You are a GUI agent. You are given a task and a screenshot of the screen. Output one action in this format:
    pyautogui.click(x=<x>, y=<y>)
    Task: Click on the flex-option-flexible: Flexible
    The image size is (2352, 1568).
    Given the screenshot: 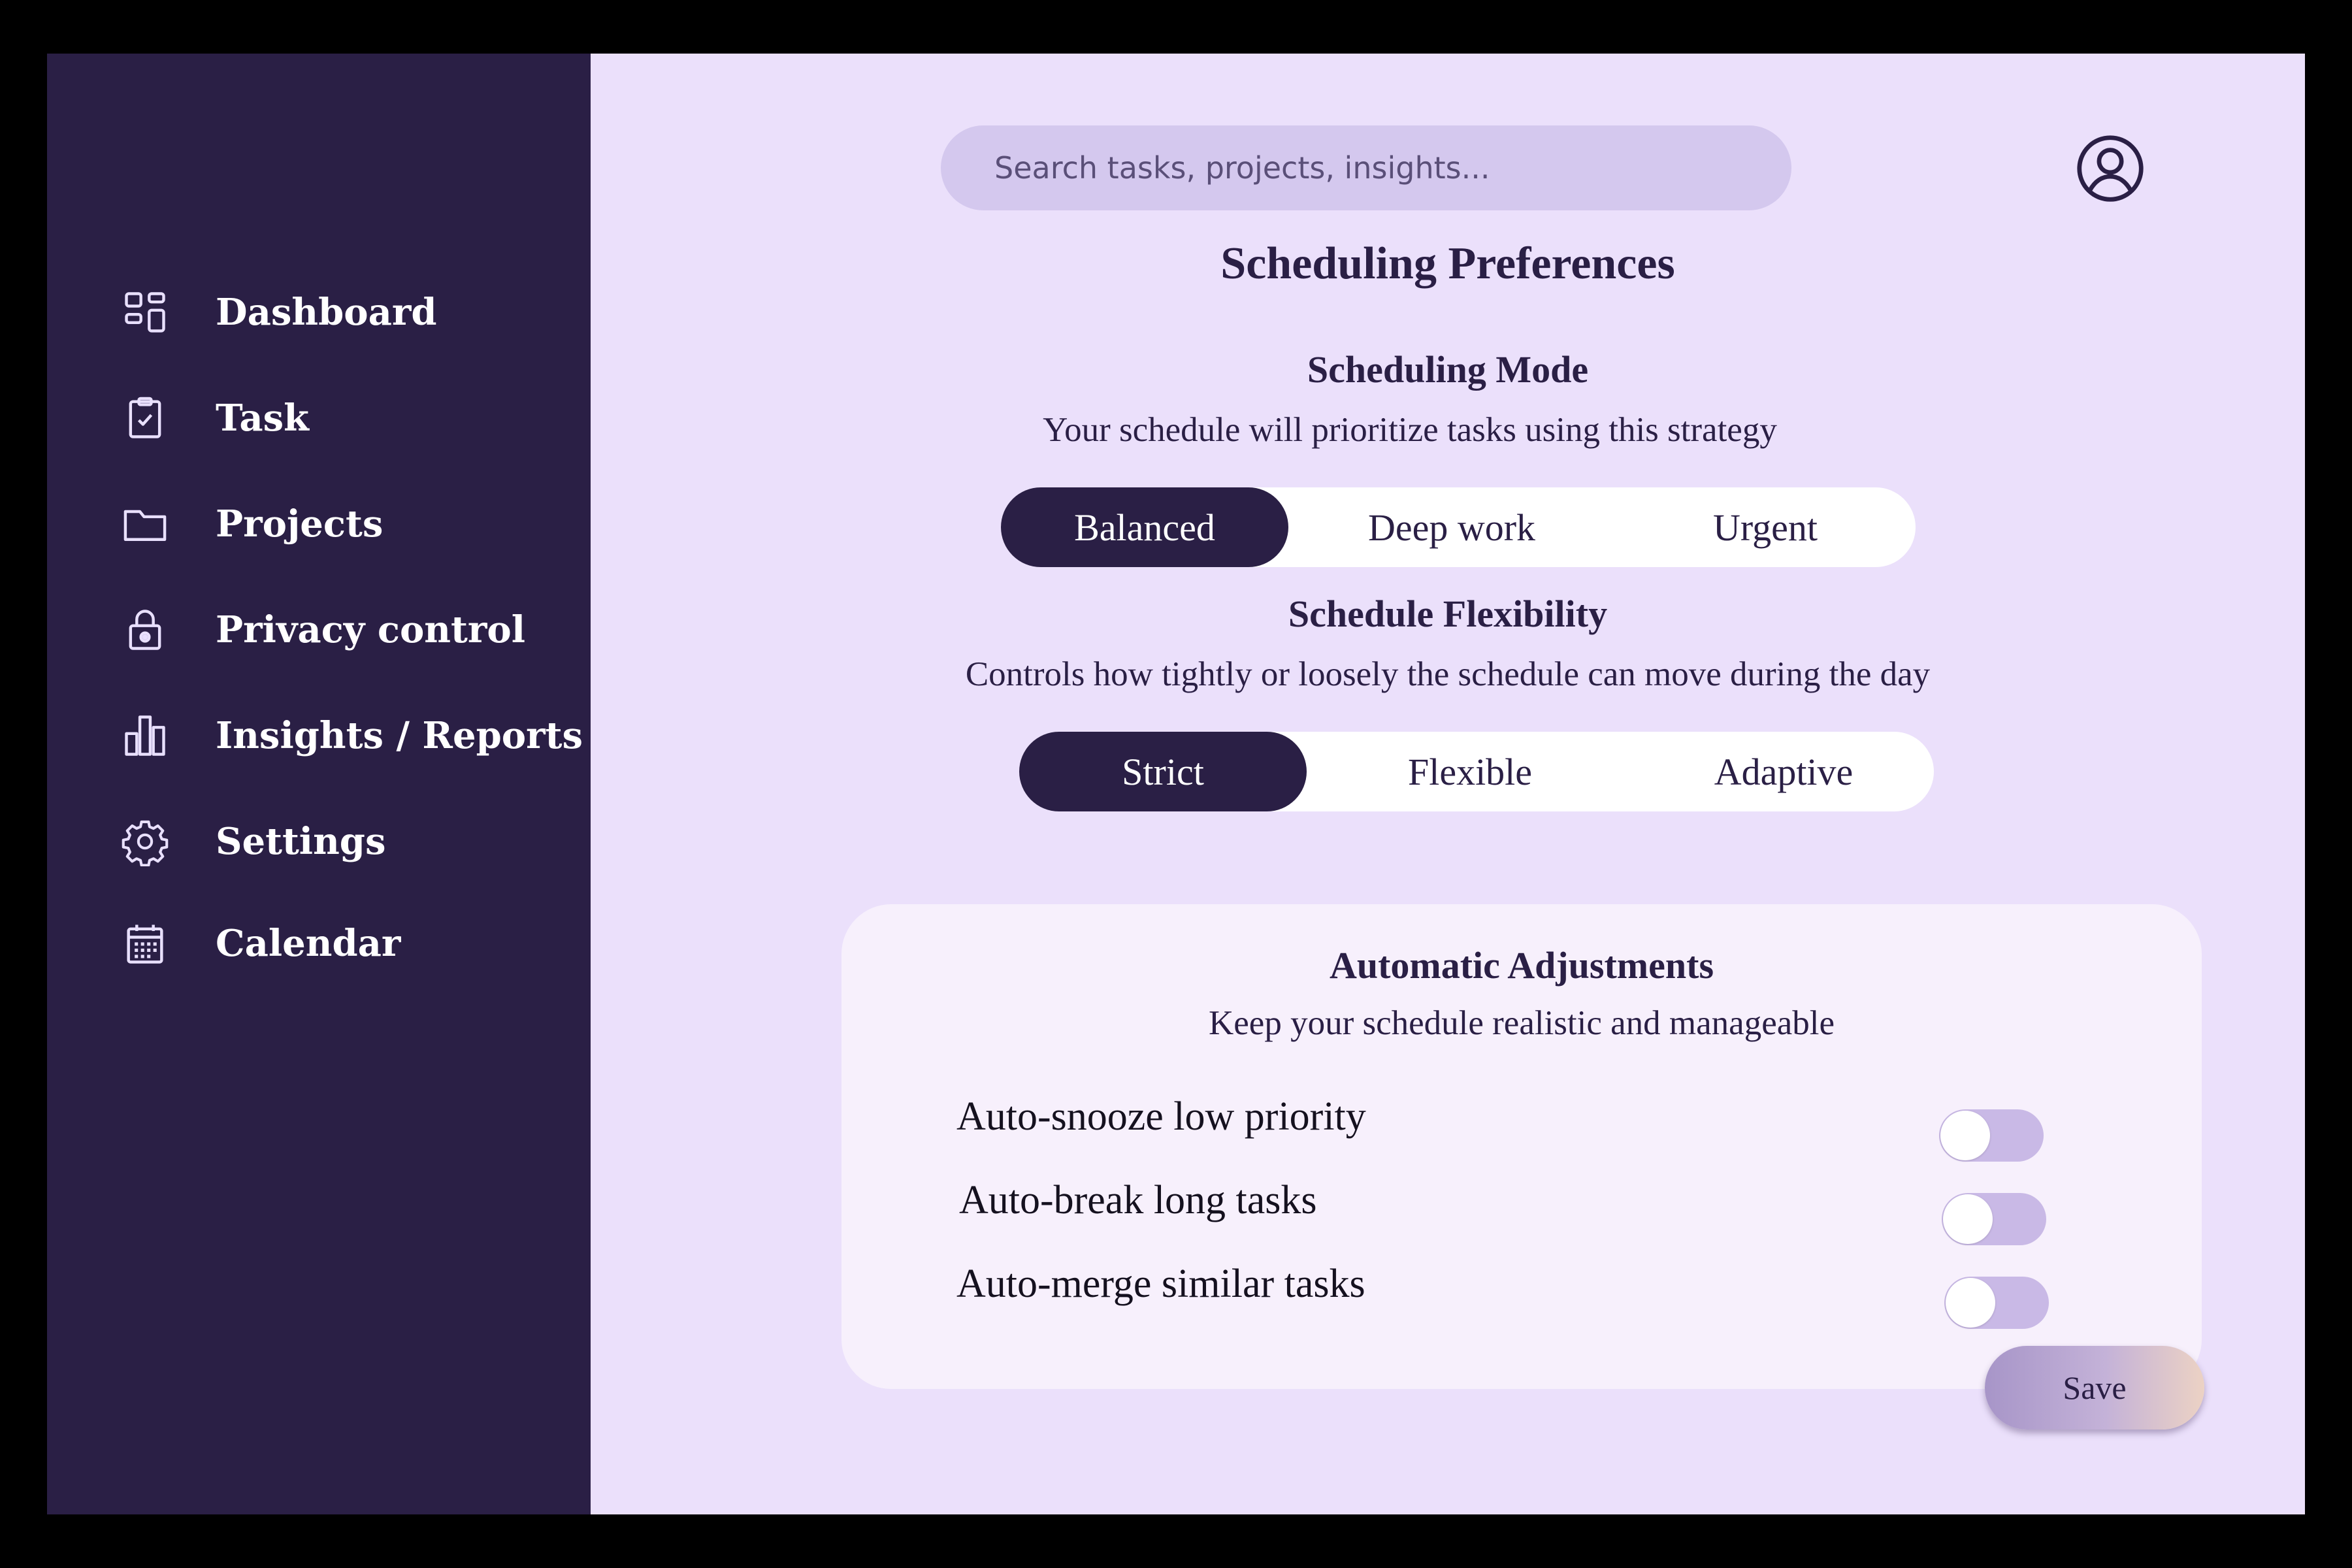 What is the action you would take?
    pyautogui.click(x=1470, y=771)
    